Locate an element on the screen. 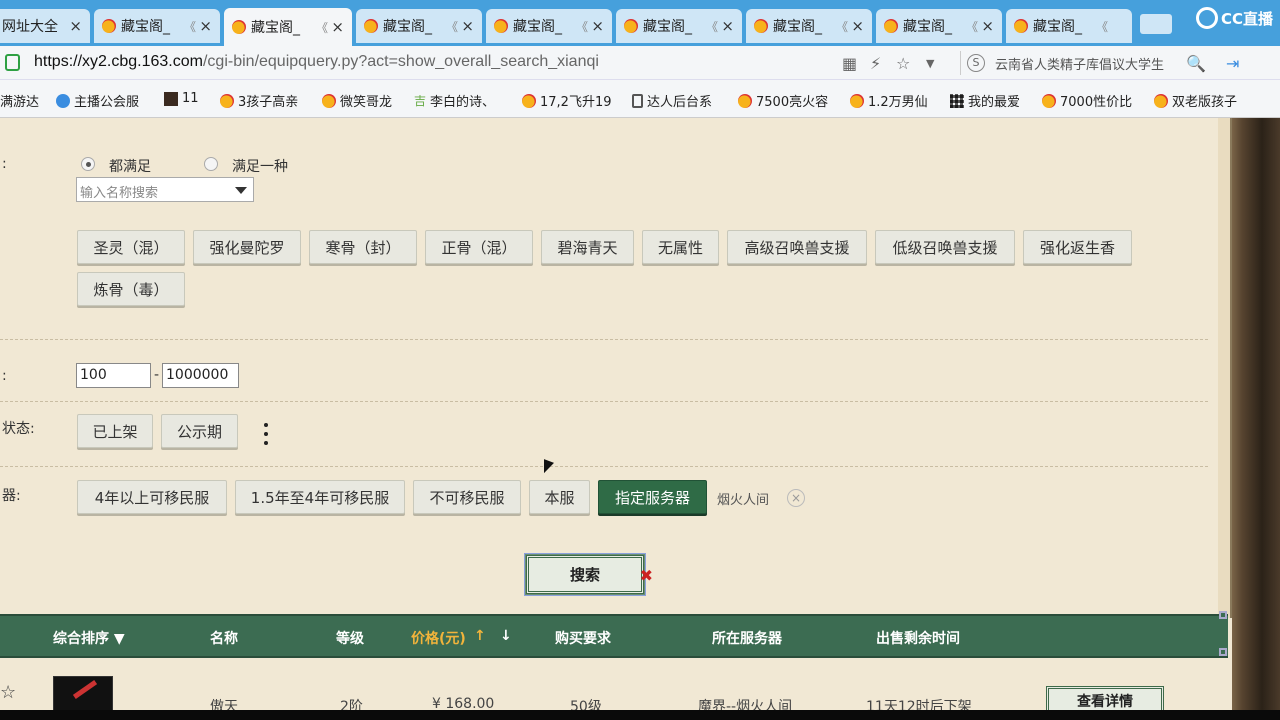 The width and height of the screenshot is (1280, 720). price-header: 价格(元) is located at coordinates (438, 638).